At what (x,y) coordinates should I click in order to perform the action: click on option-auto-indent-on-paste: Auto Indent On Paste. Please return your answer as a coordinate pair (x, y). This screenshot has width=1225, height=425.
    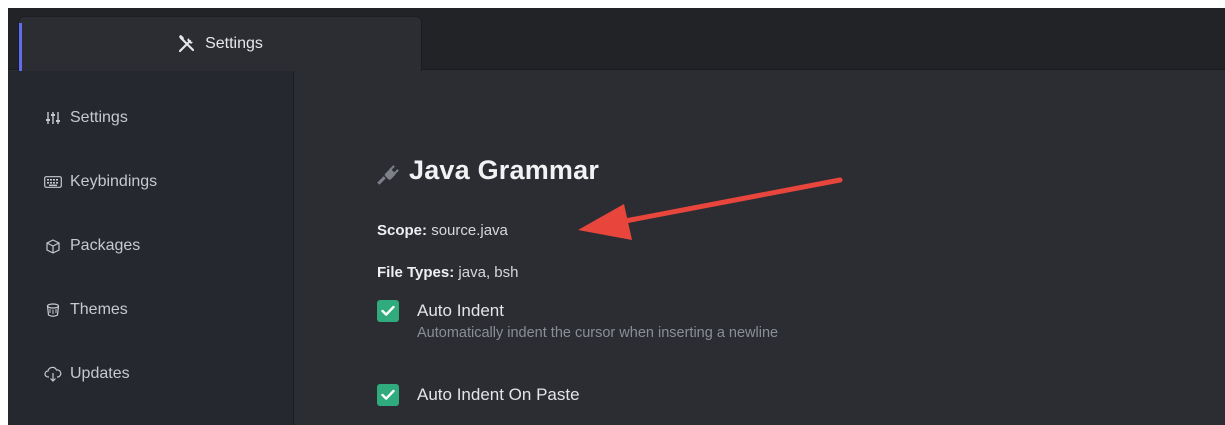
    Looking at the image, I should click on (478, 395).